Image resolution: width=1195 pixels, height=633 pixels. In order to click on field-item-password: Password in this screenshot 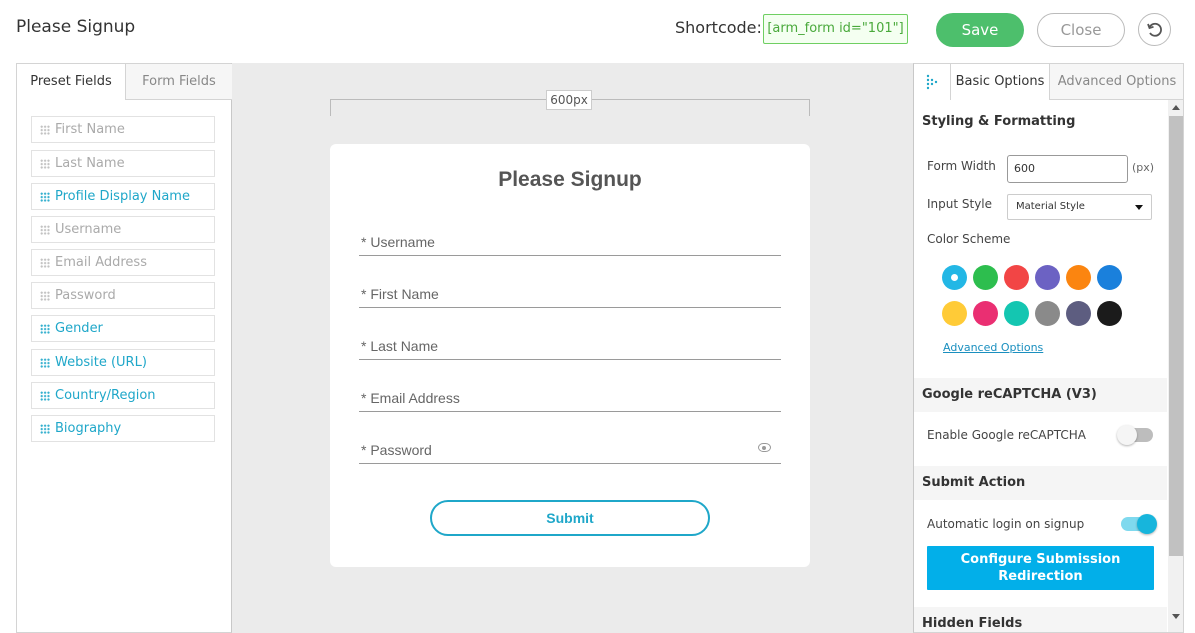, I will do `click(123, 295)`.